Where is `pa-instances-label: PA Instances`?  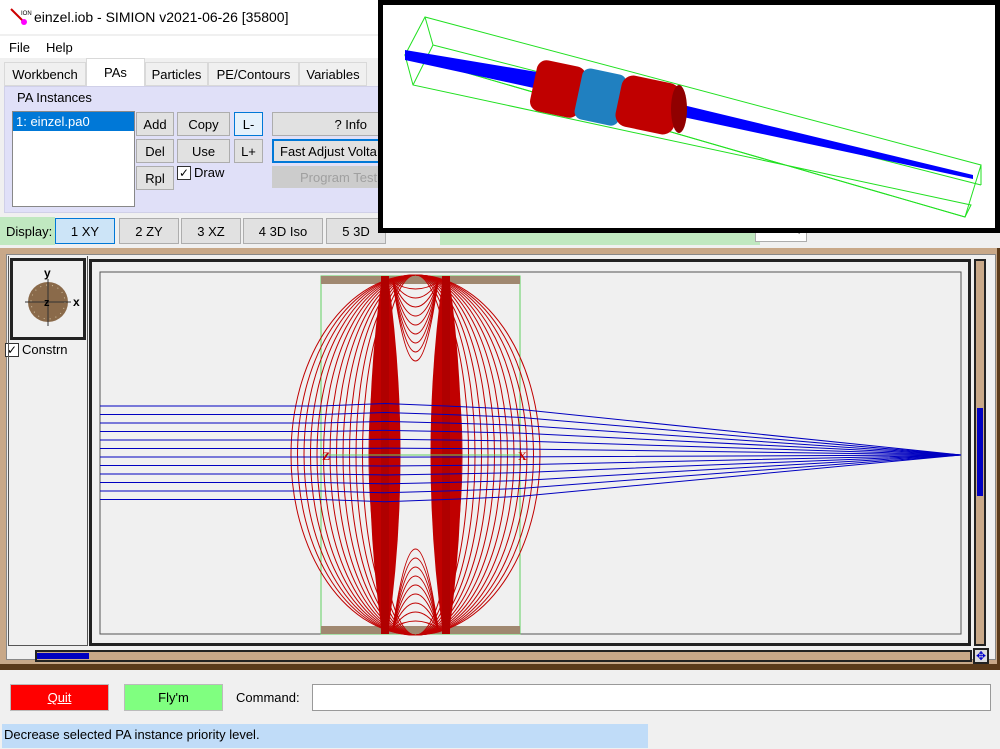
pa-instances-label: PA Instances is located at coordinates (54, 97).